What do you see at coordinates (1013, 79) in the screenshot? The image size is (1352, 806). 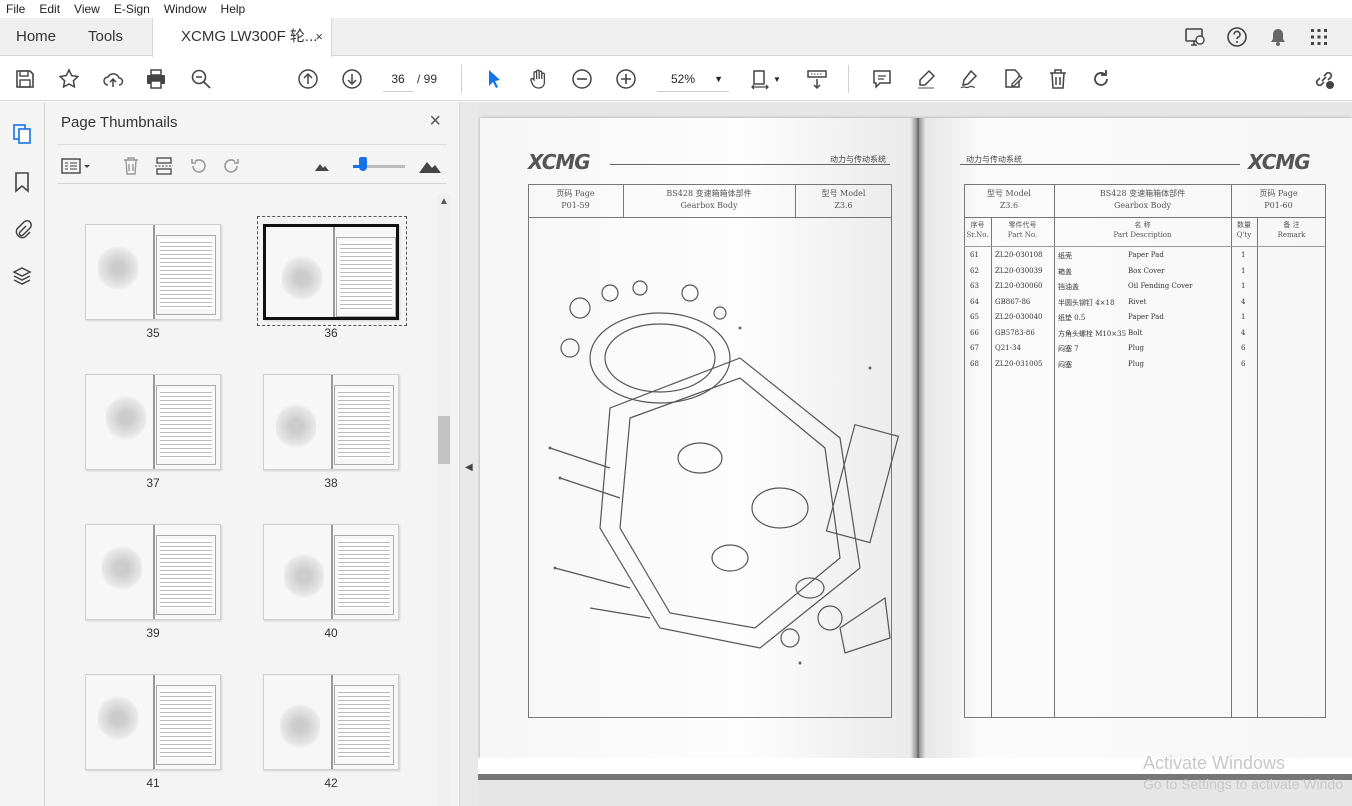 I see `edit-document-icon` at bounding box center [1013, 79].